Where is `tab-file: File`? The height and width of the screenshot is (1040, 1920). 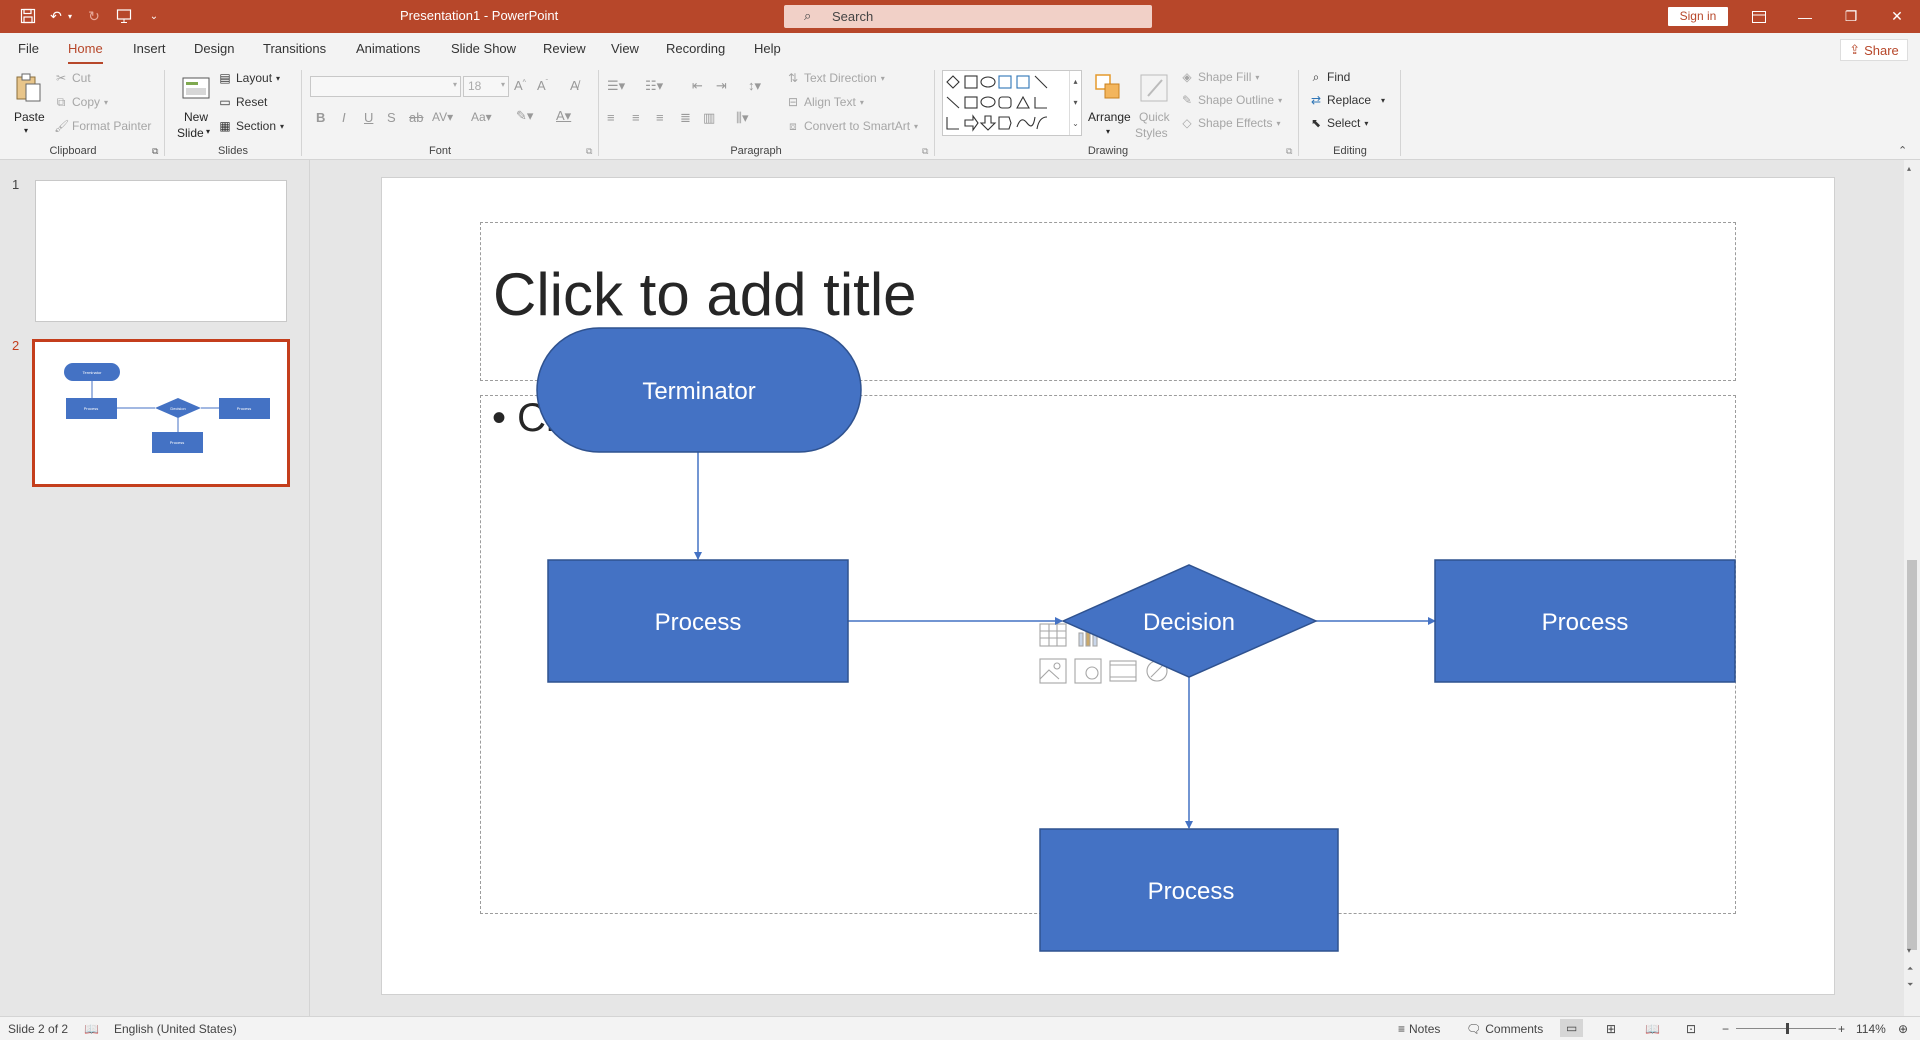
tab-file: File is located at coordinates (28, 48).